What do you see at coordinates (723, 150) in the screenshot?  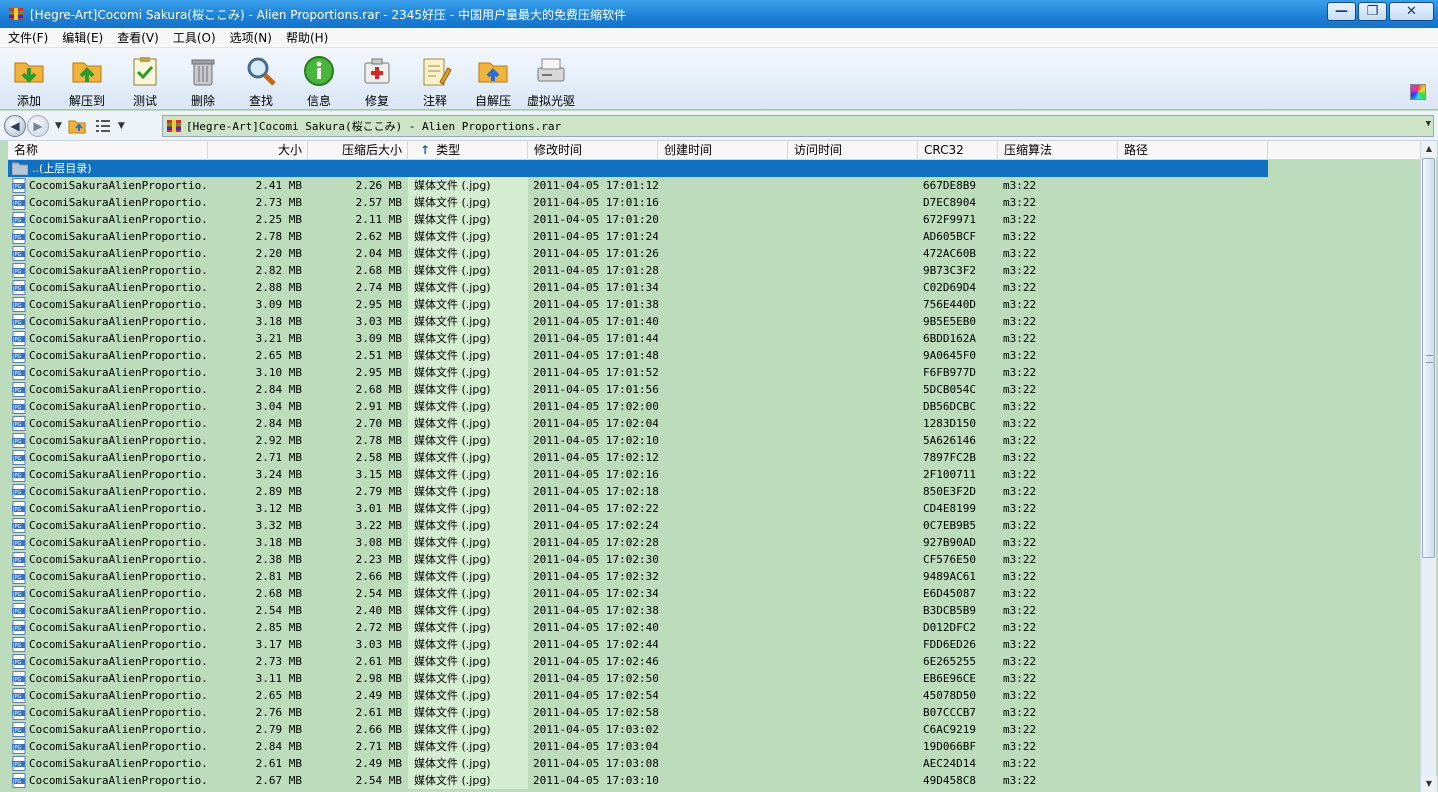 I see `column-created: 创建时间` at bounding box center [723, 150].